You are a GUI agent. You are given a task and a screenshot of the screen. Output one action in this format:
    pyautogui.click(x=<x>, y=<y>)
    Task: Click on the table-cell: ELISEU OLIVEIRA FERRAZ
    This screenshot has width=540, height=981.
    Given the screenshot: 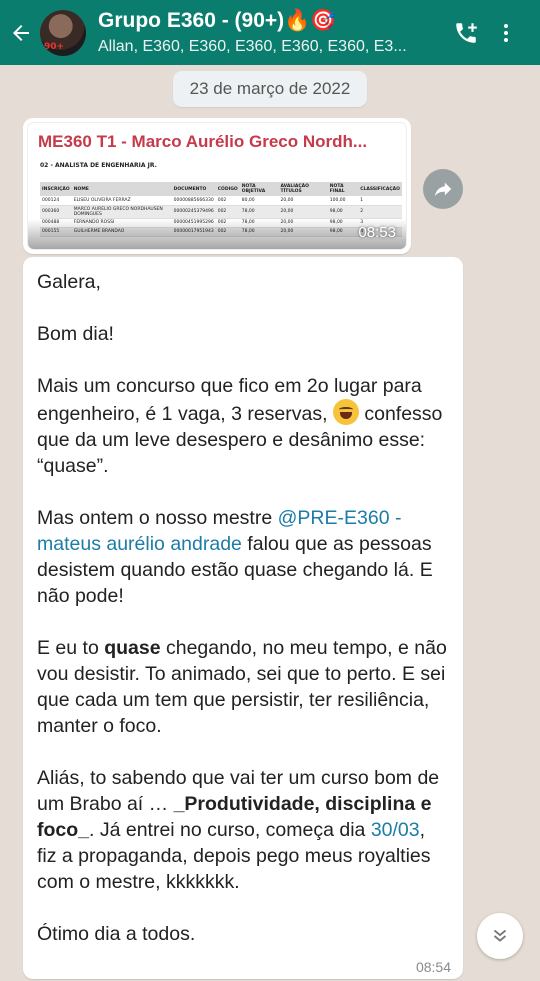 What is the action you would take?
    pyautogui.click(x=121, y=201)
    